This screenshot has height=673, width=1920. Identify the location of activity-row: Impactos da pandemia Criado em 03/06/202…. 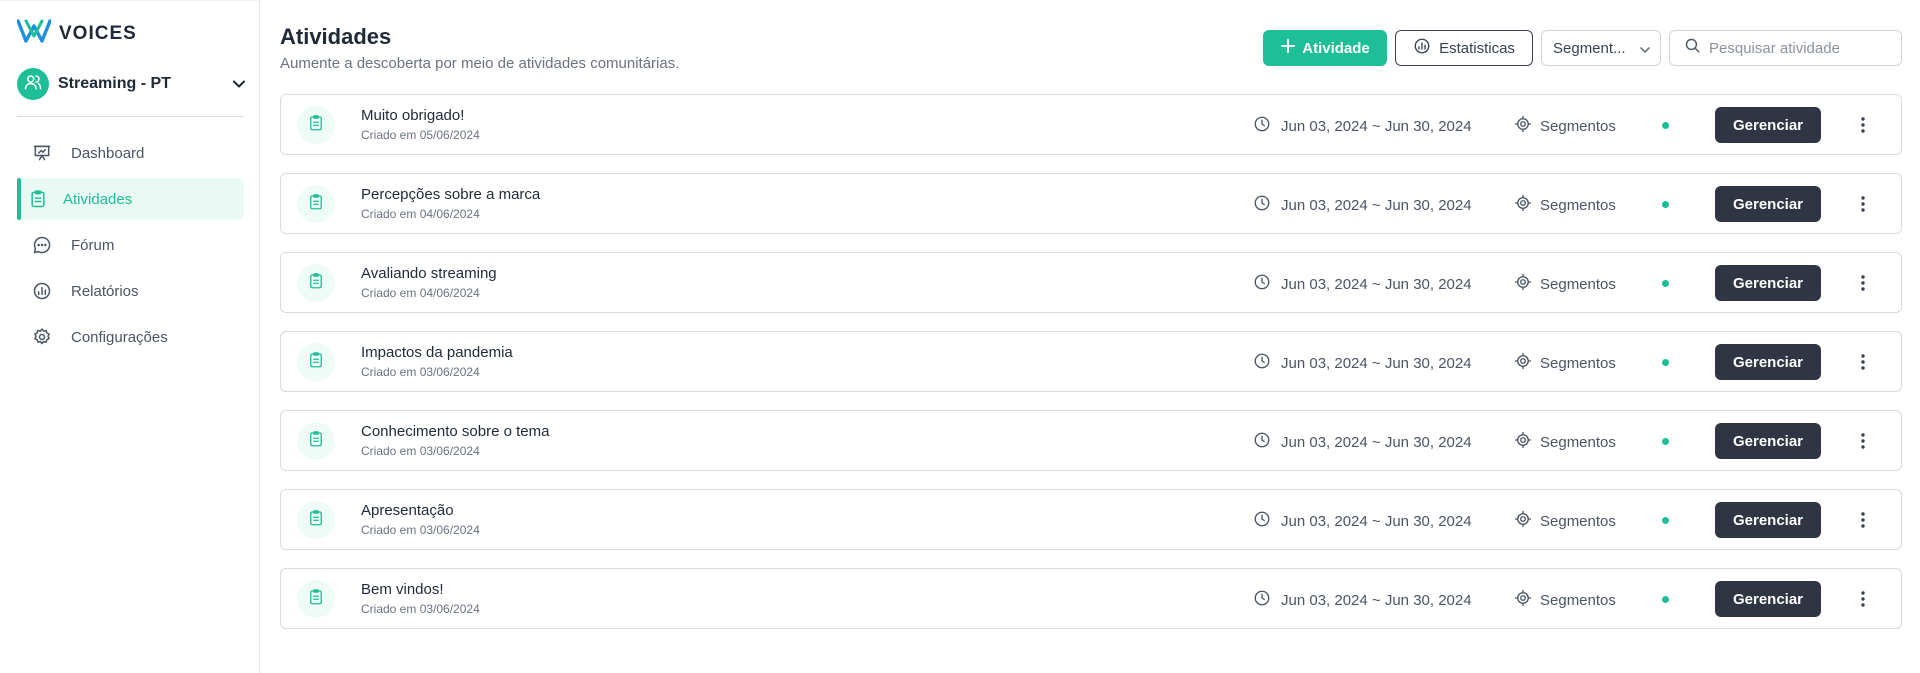
(1091, 361).